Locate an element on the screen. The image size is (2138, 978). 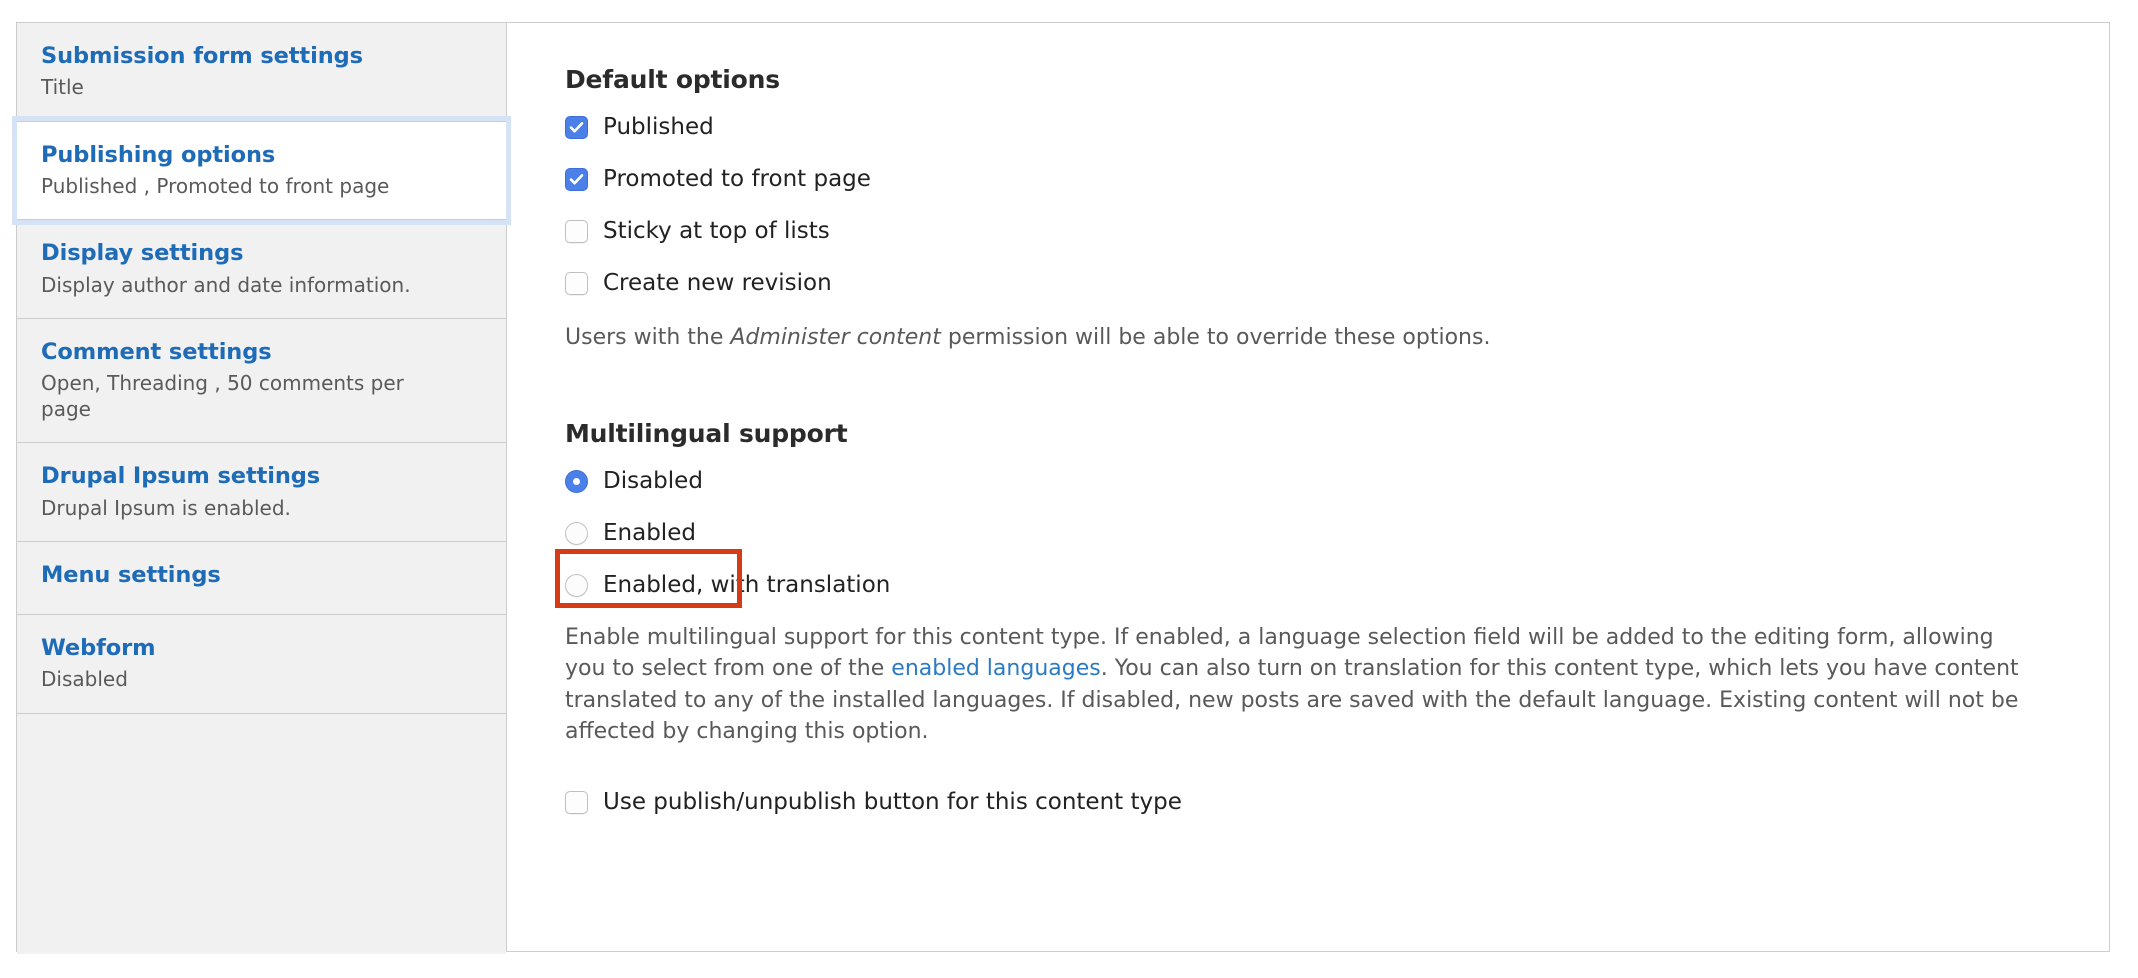
checkbox-row-promoted-to-front-page: Promoted to front page is located at coordinates (1337, 179).